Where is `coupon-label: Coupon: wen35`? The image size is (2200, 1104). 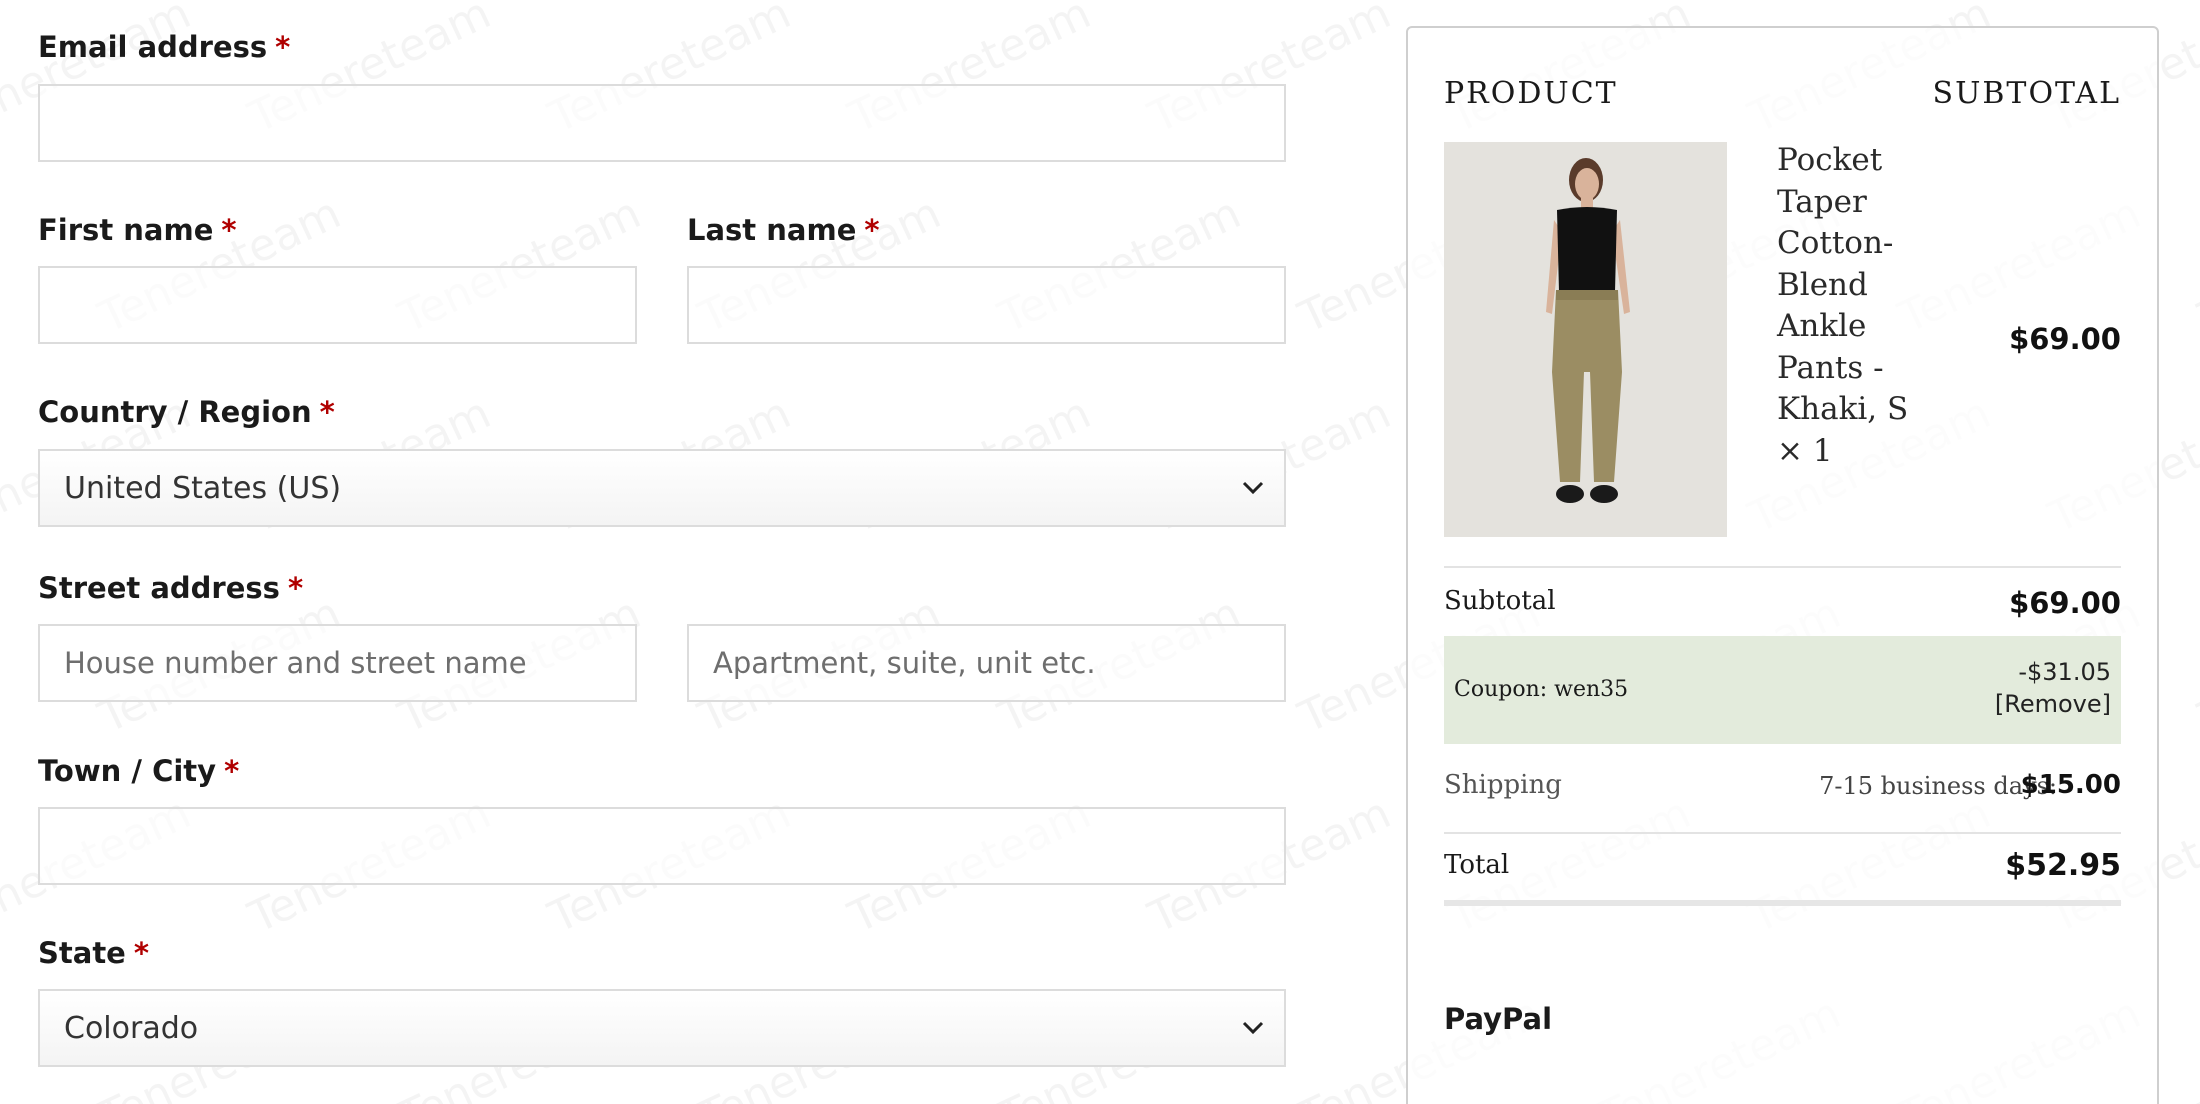 coupon-label: Coupon: wen35 is located at coordinates (1541, 689).